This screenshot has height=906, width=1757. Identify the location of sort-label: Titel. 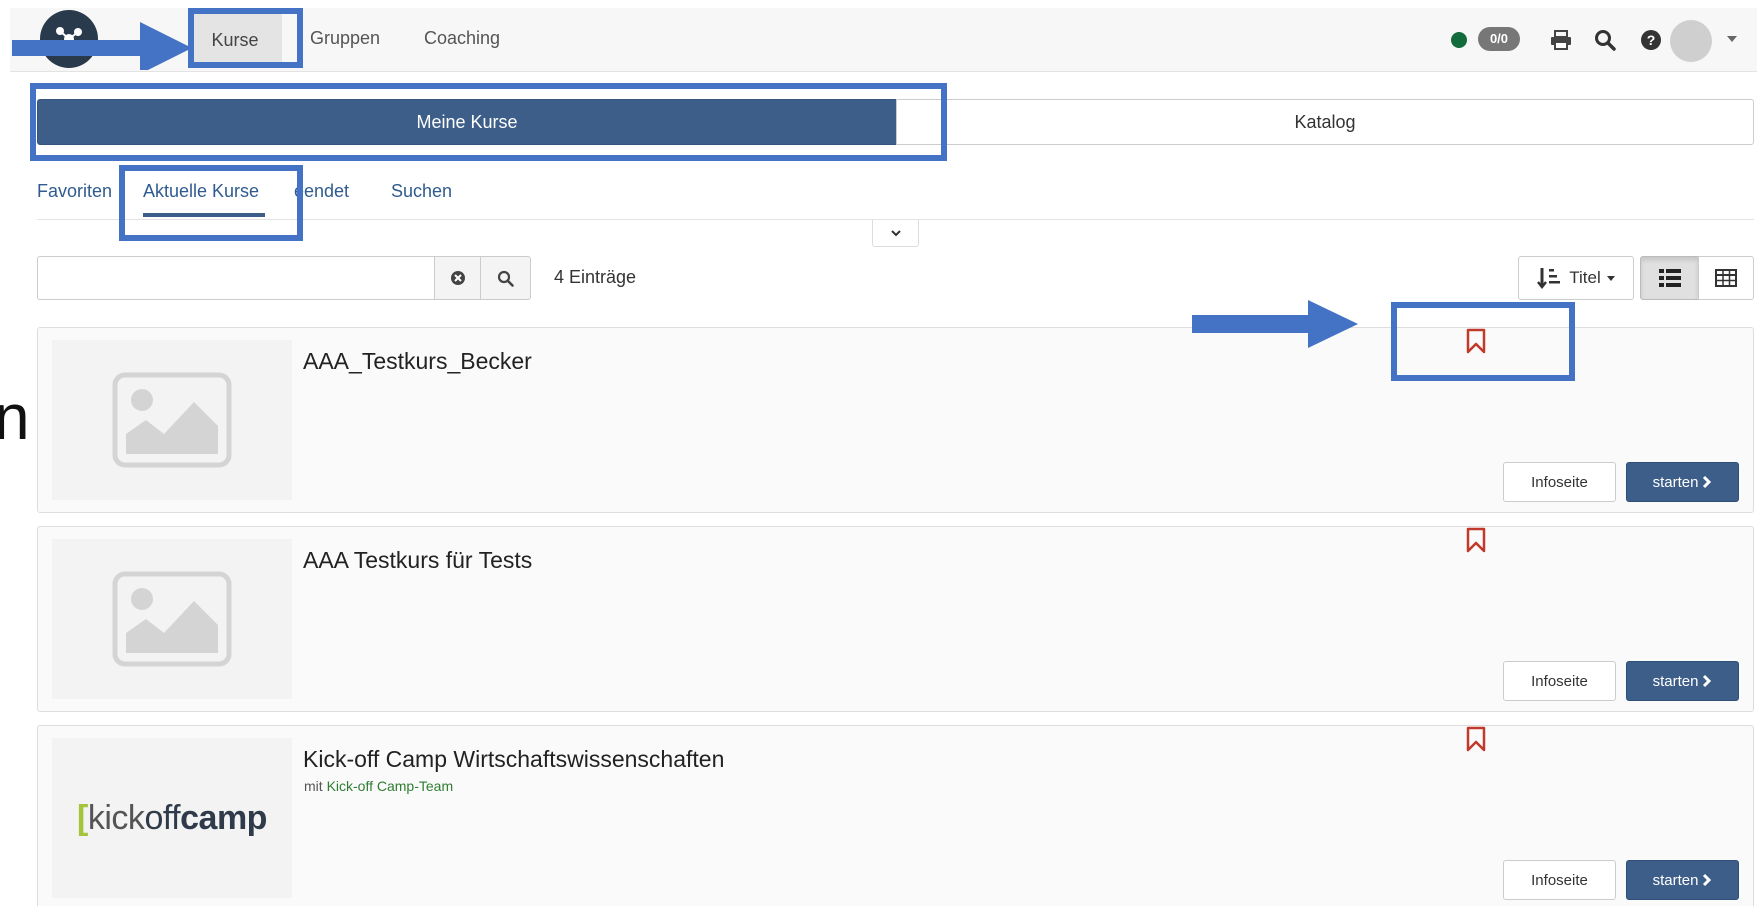
(1585, 277).